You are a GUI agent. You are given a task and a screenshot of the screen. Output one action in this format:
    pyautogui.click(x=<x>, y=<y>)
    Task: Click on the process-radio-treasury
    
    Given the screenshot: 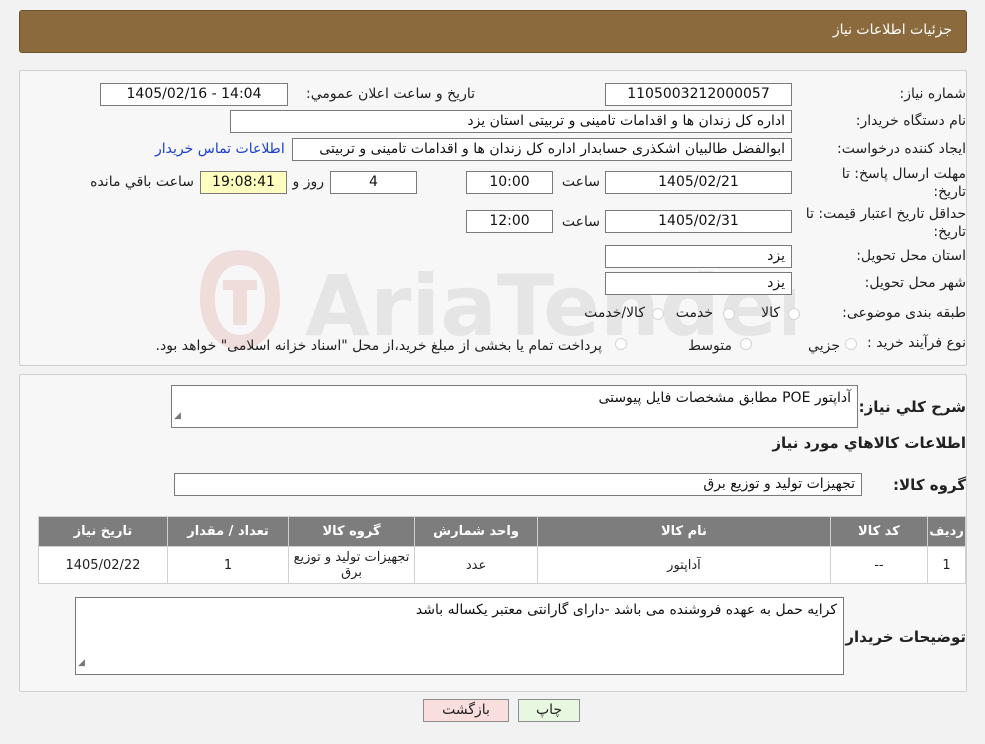 What is the action you would take?
    pyautogui.click(x=621, y=344)
    